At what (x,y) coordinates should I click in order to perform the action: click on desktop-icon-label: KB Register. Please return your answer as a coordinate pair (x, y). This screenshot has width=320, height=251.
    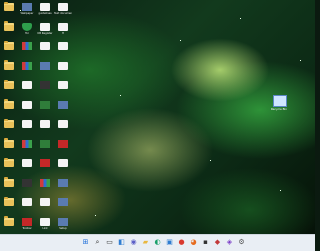
    Looking at the image, I should click on (45, 33).